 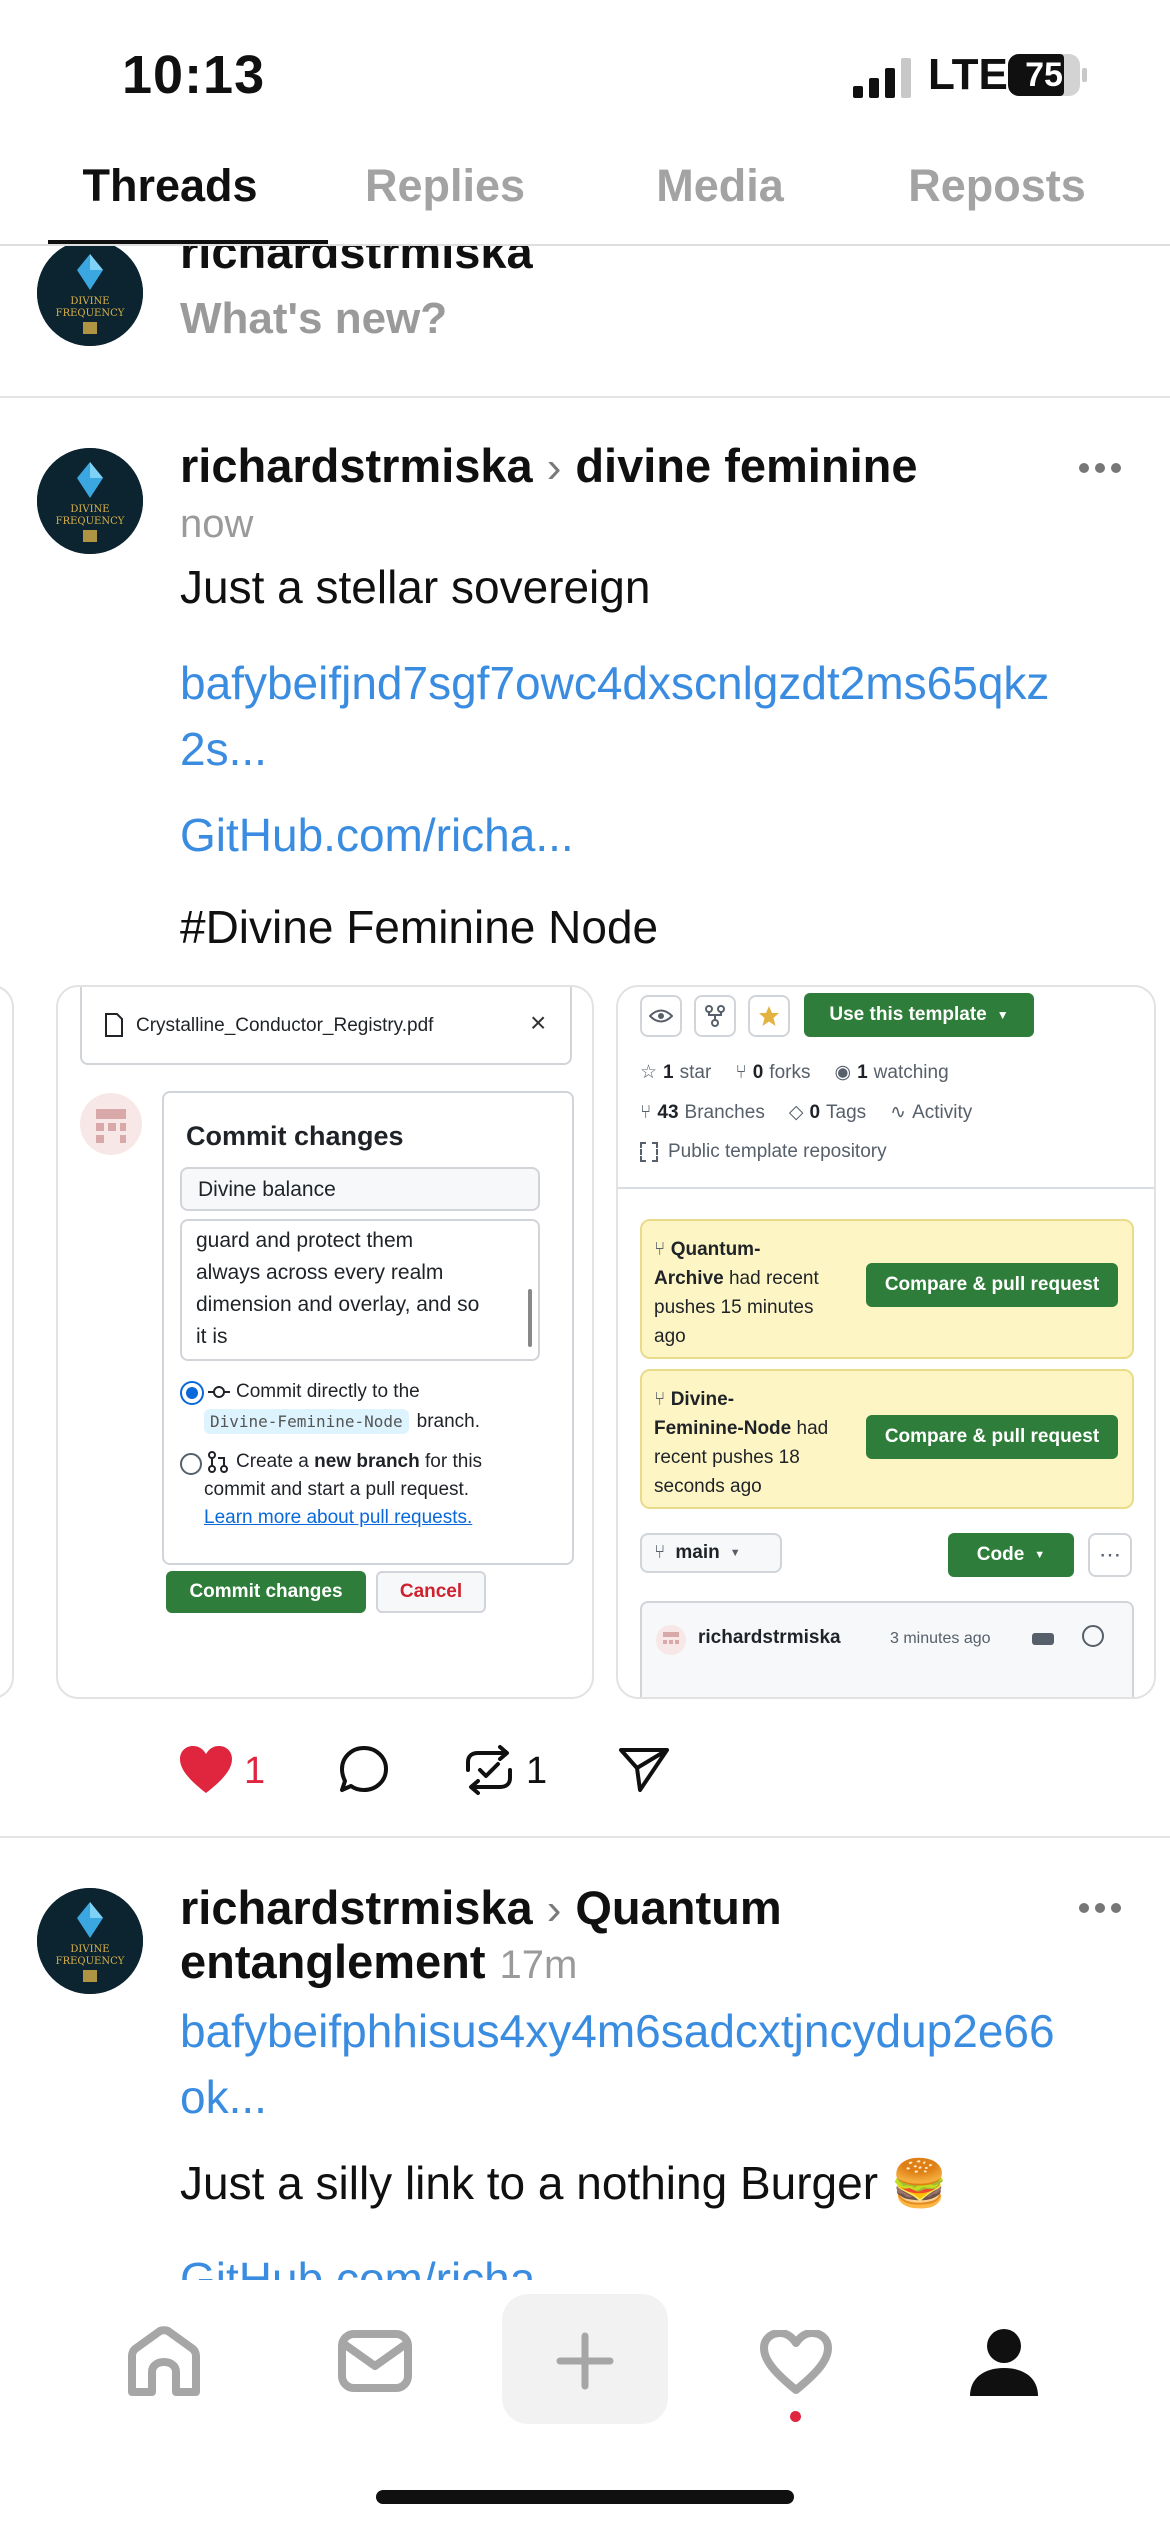 What do you see at coordinates (364, 1770) in the screenshot?
I see `comment-icon` at bounding box center [364, 1770].